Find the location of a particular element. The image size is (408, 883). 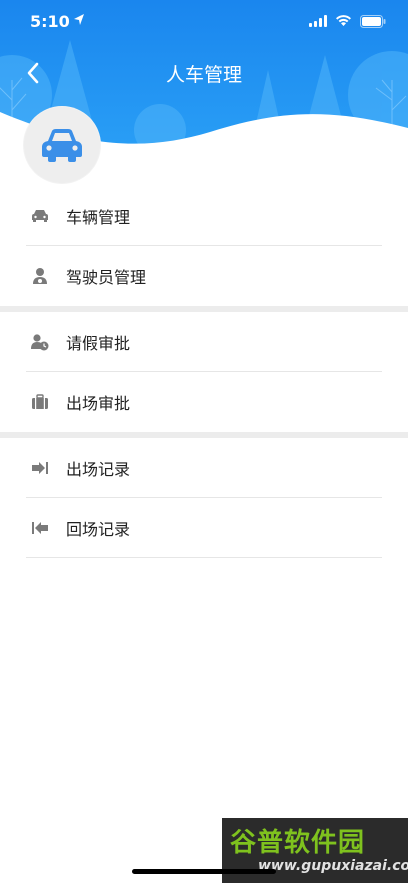

page-title: 人车管理 is located at coordinates (203, 75).